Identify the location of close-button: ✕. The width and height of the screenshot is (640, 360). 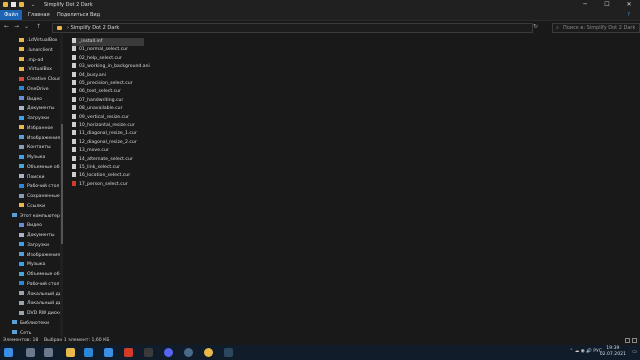
(629, 5).